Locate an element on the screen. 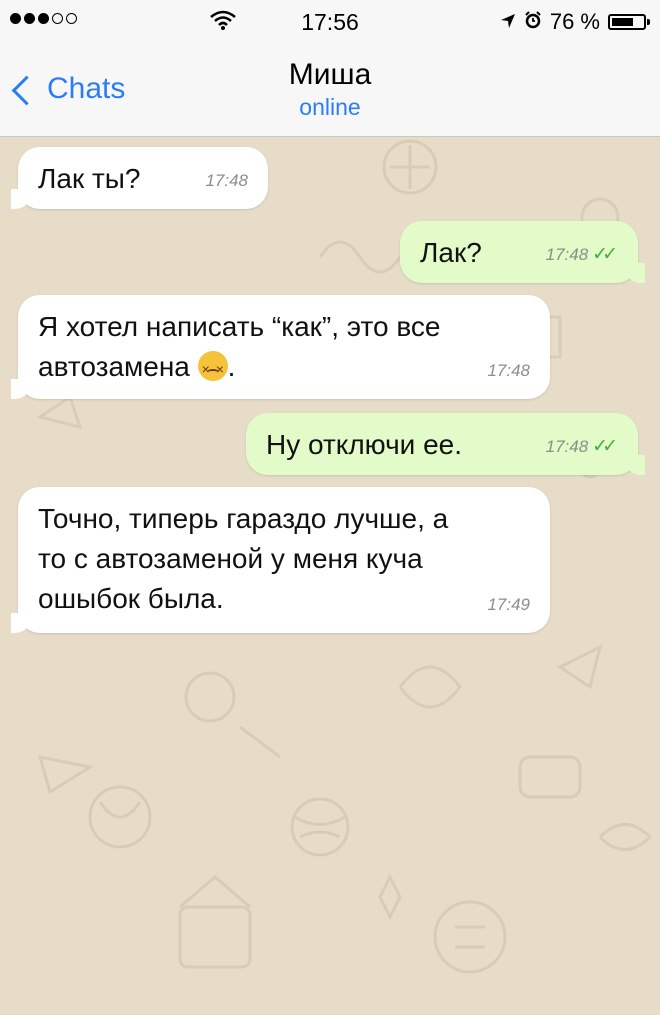  confounded-face-emoji-icon is located at coordinates (212, 369).